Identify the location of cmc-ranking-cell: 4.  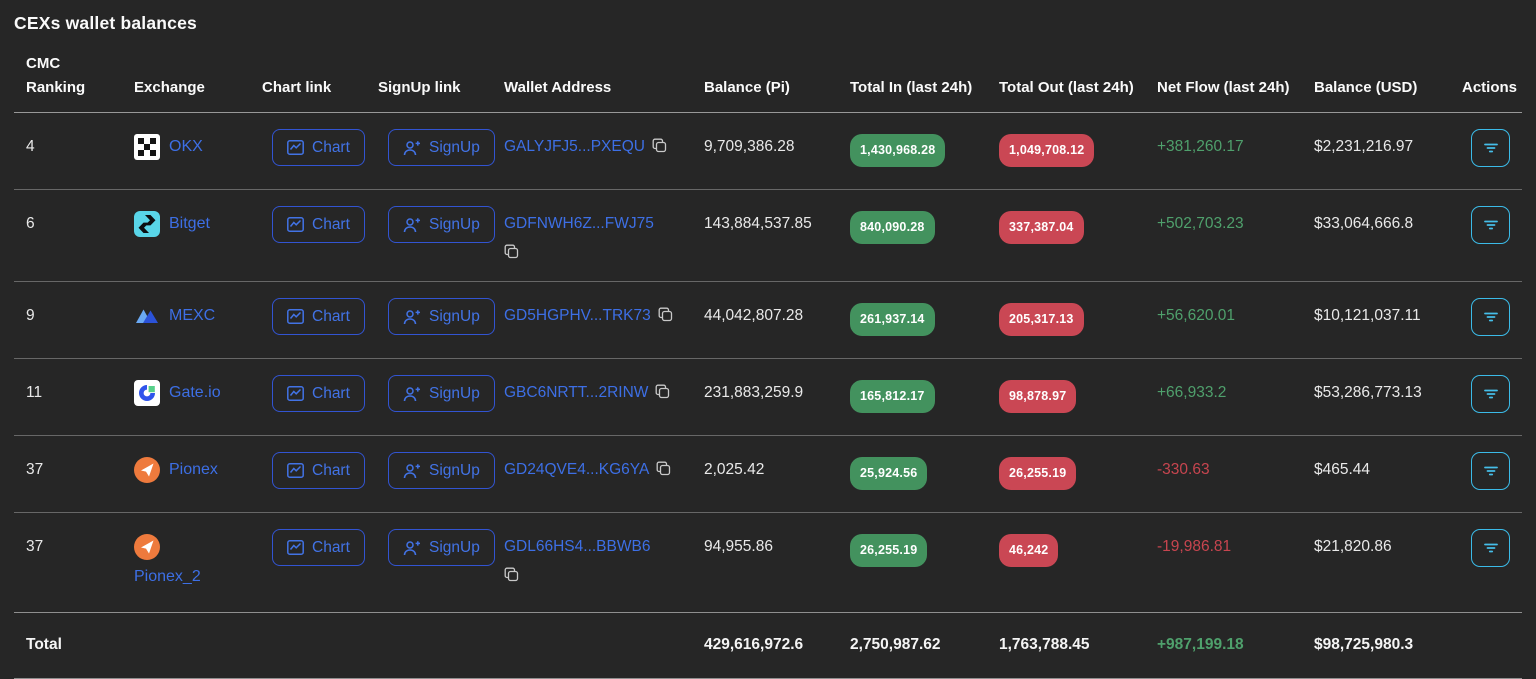
(30, 146).